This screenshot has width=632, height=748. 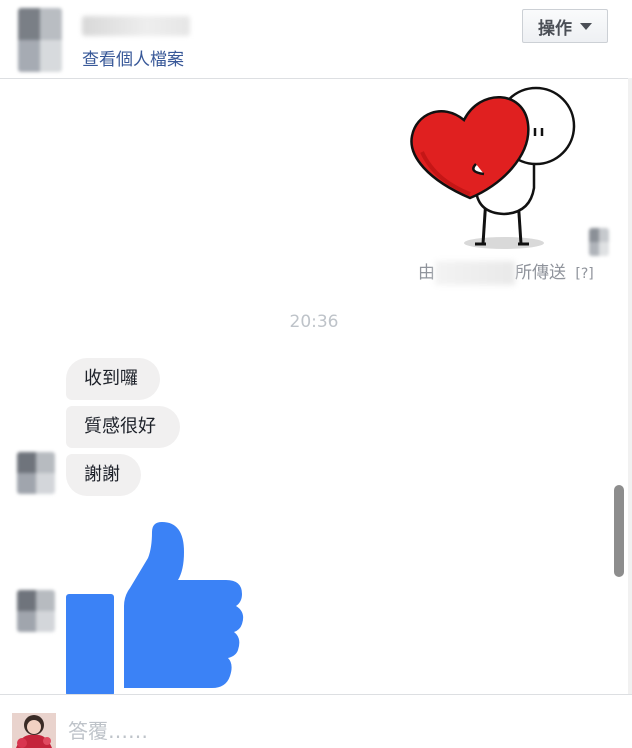 What do you see at coordinates (493, 167) in the screenshot?
I see `heart-hug-sticker` at bounding box center [493, 167].